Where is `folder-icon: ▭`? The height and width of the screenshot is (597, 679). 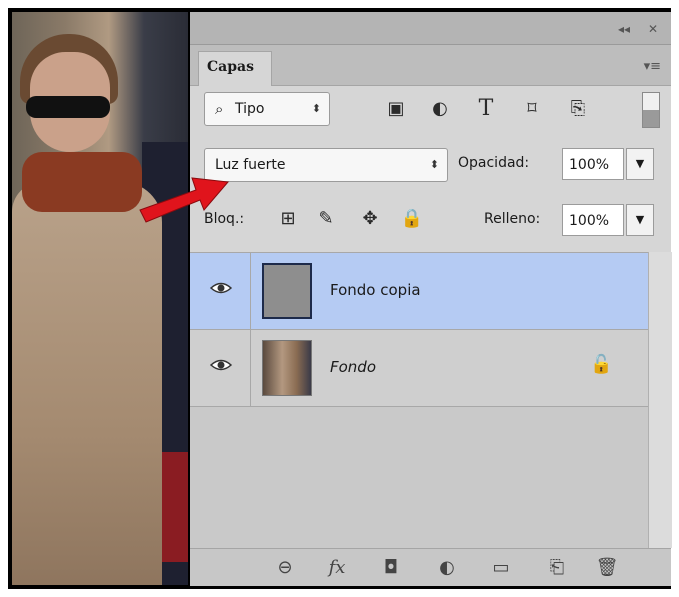 folder-icon: ▭ is located at coordinates (501, 567).